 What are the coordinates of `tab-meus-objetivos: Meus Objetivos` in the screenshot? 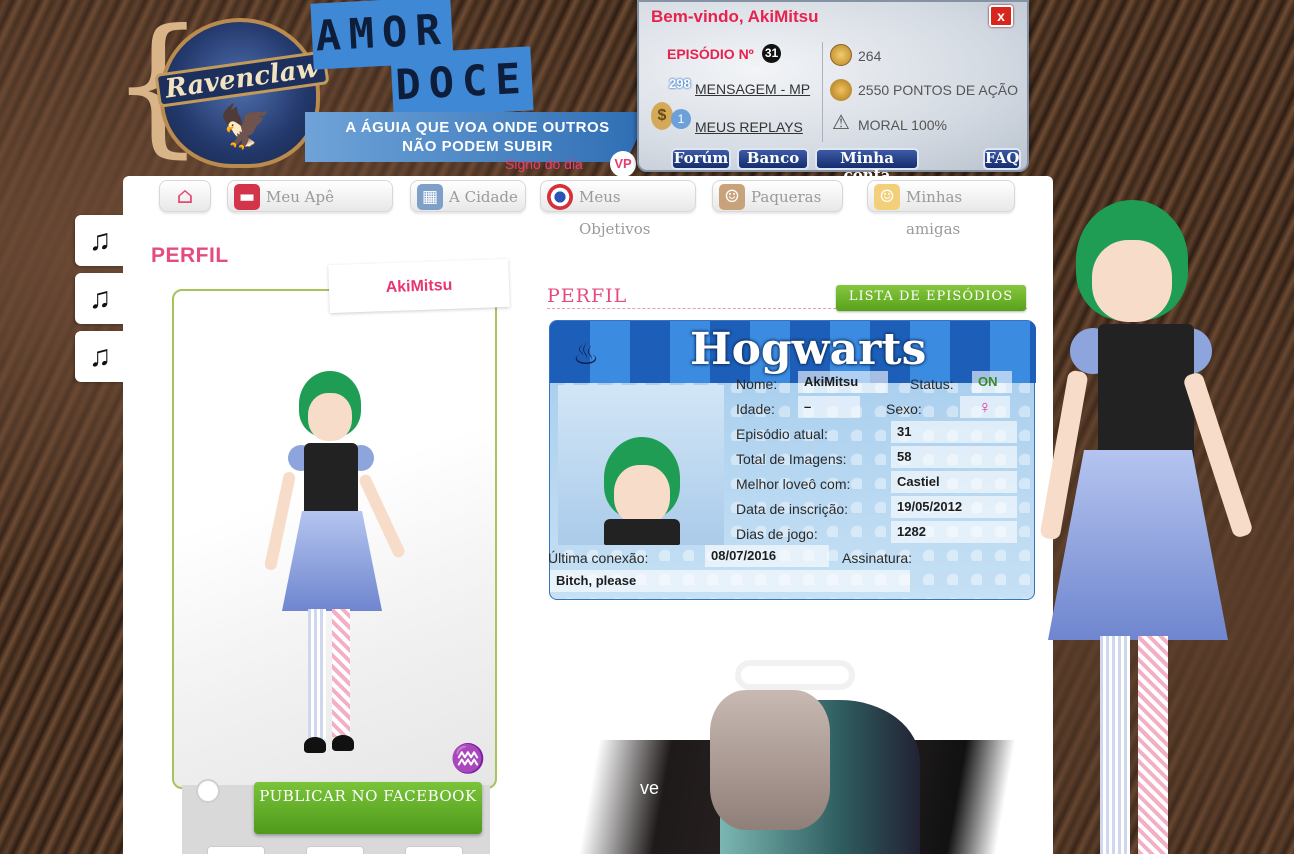 It's located at (618, 209).